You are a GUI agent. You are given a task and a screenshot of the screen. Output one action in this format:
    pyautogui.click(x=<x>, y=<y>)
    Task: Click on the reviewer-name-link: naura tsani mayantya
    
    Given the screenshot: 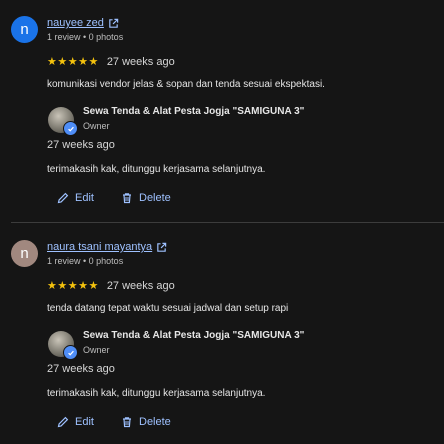 What is the action you would take?
    pyautogui.click(x=107, y=247)
    